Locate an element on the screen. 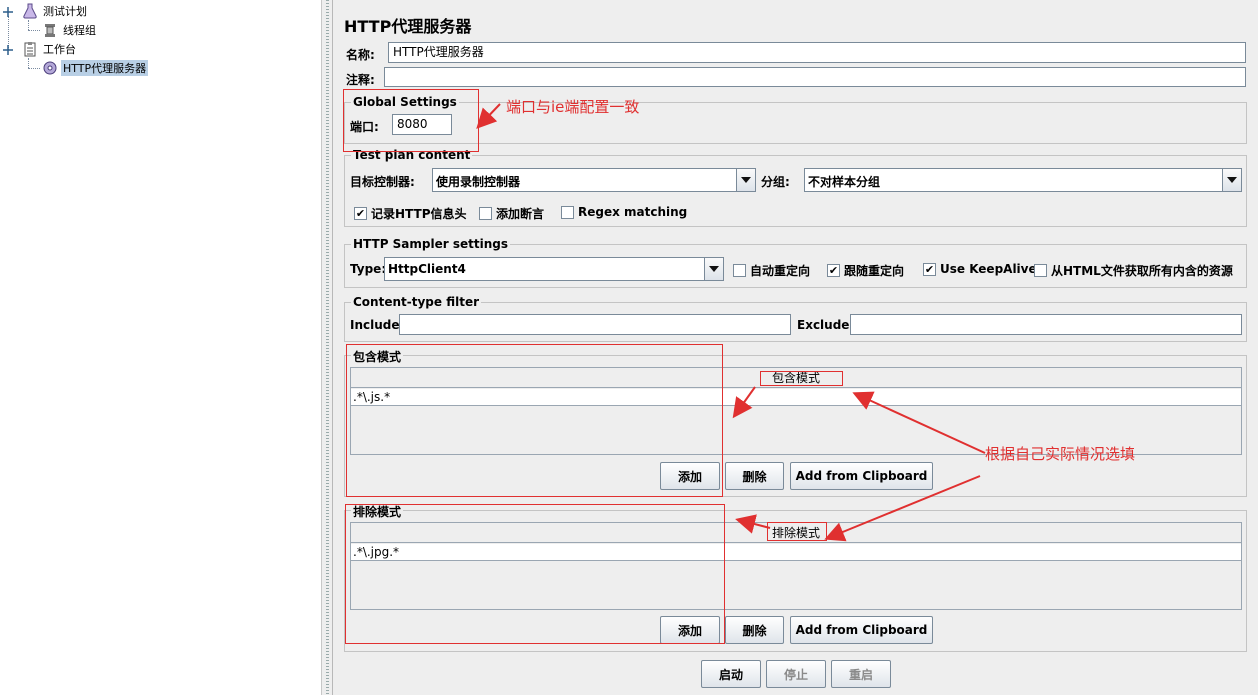  sampler-type-select: HttpClient4 is located at coordinates (554, 269).